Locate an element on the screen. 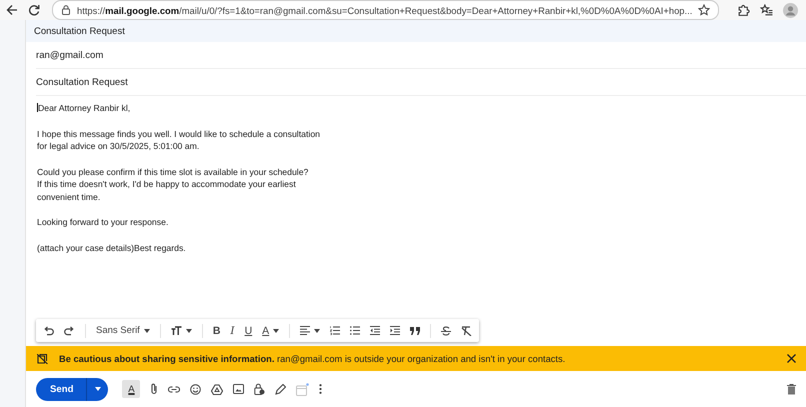 The image size is (806, 407). subject-field: Consultation Request is located at coordinates (82, 82).